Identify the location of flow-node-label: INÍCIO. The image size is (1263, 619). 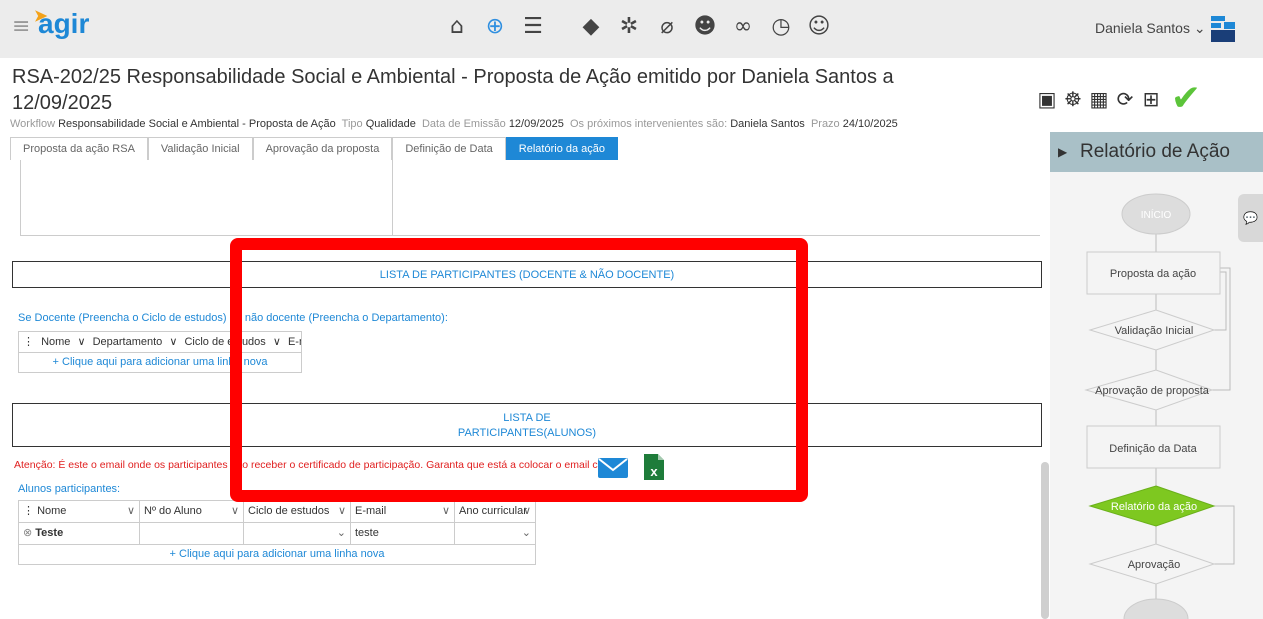
(1156, 214).